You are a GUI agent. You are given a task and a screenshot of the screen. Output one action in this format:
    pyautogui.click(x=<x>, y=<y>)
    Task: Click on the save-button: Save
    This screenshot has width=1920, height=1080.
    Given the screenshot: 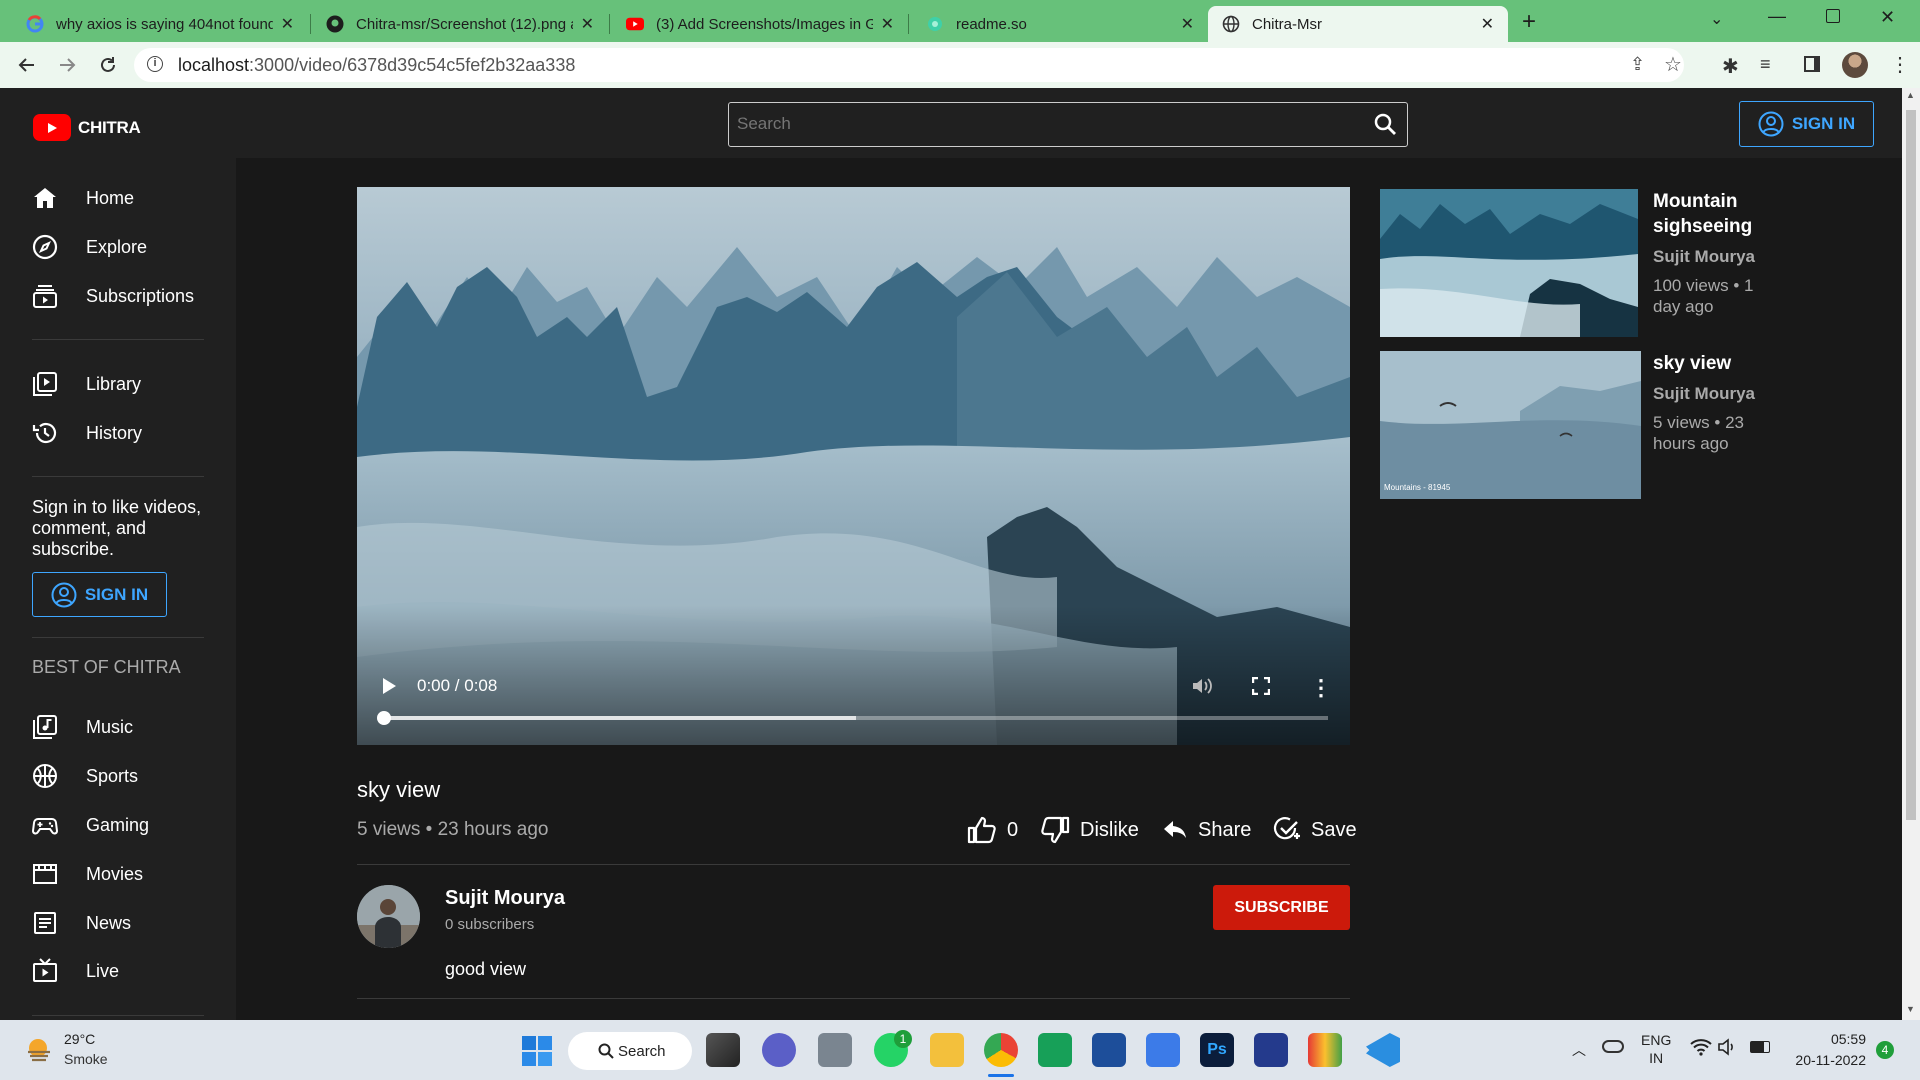 What is the action you would take?
    pyautogui.click(x=1315, y=830)
    